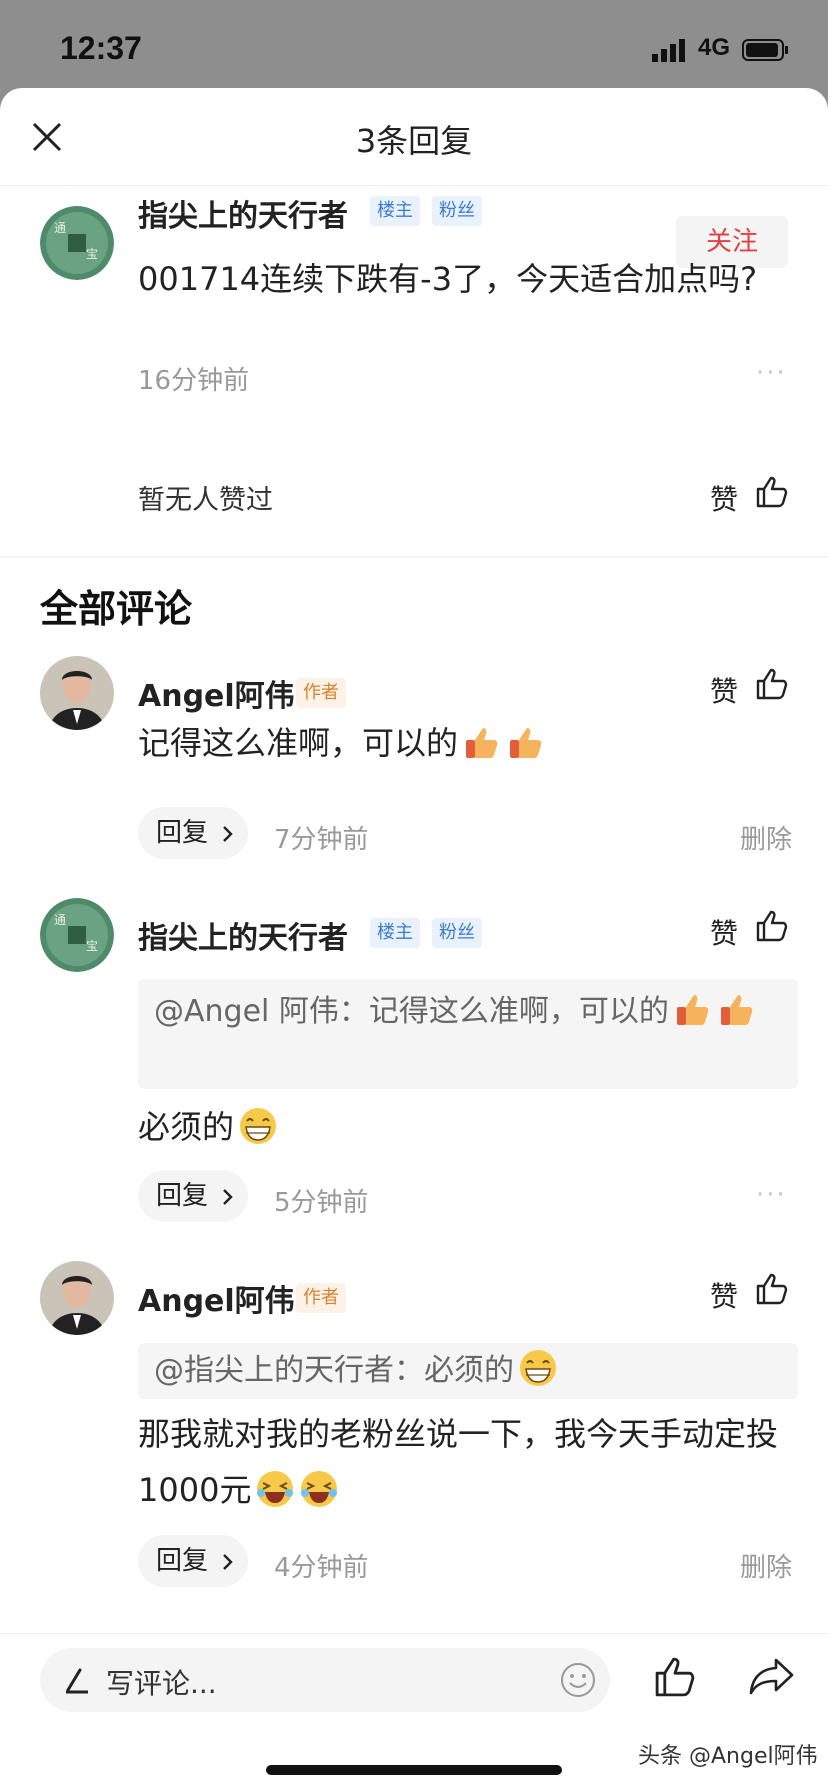 This screenshot has width=828, height=1792. What do you see at coordinates (463, 1127) in the screenshot?
I see `reply-text: 必须的` at bounding box center [463, 1127].